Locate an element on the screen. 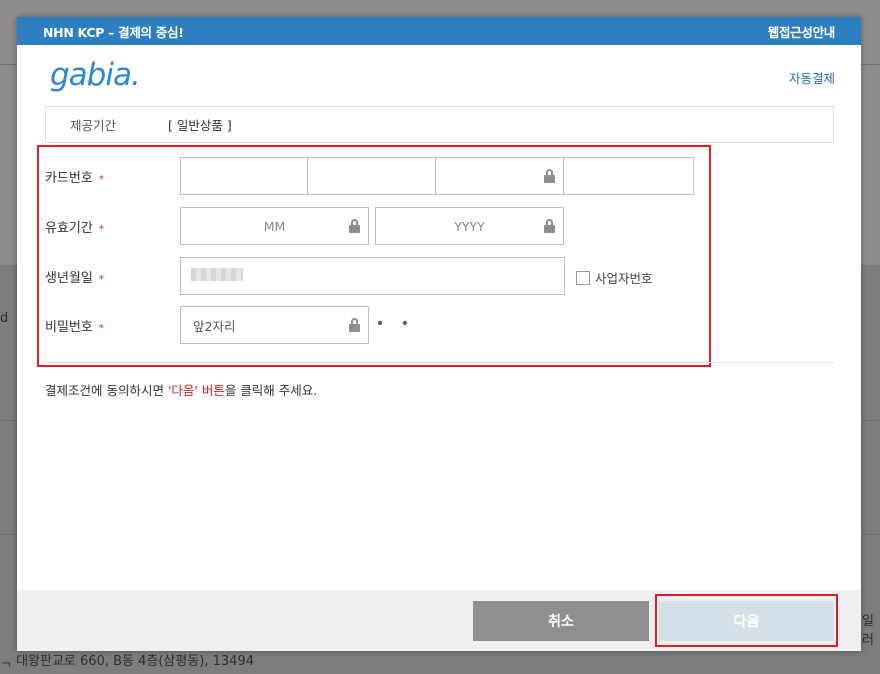  notice-button-highlight: 버튼 is located at coordinates (211, 390).